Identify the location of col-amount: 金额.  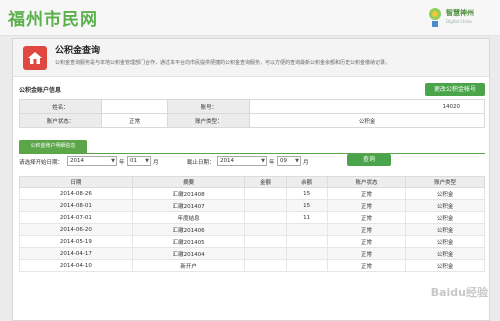
(265, 182).